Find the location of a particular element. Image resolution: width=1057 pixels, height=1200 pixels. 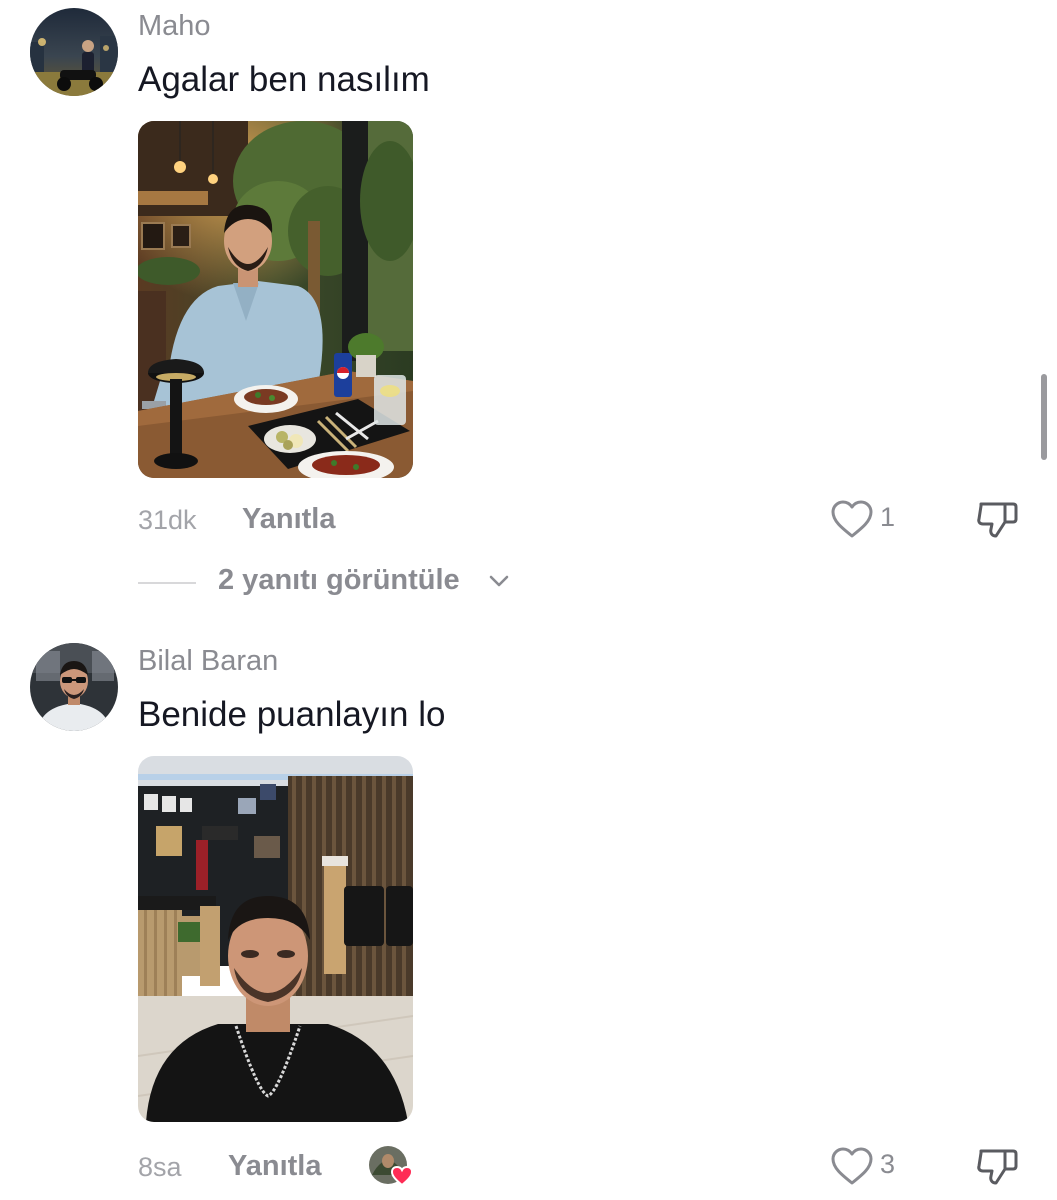

comment-text: Benide puanlayın lo is located at coordinates (292, 714).